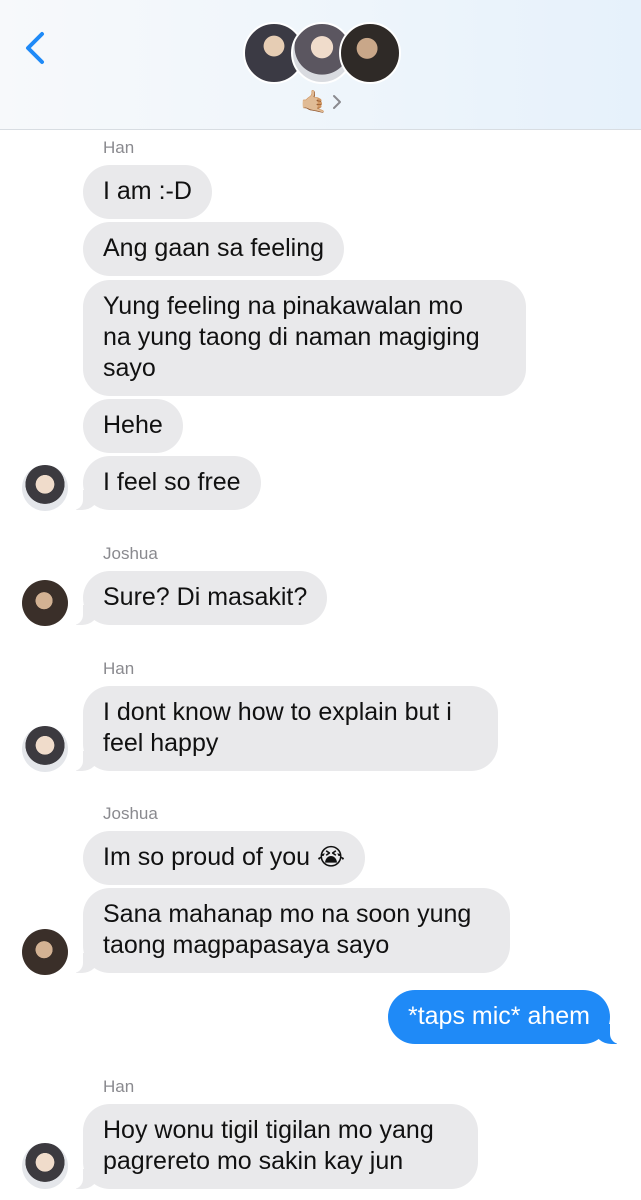 Image resolution: width=641 pixels, height=1200 pixels. What do you see at coordinates (268, 1130) in the screenshot?
I see `message-text: Hoy wonu tigil tigilan mo yang` at bounding box center [268, 1130].